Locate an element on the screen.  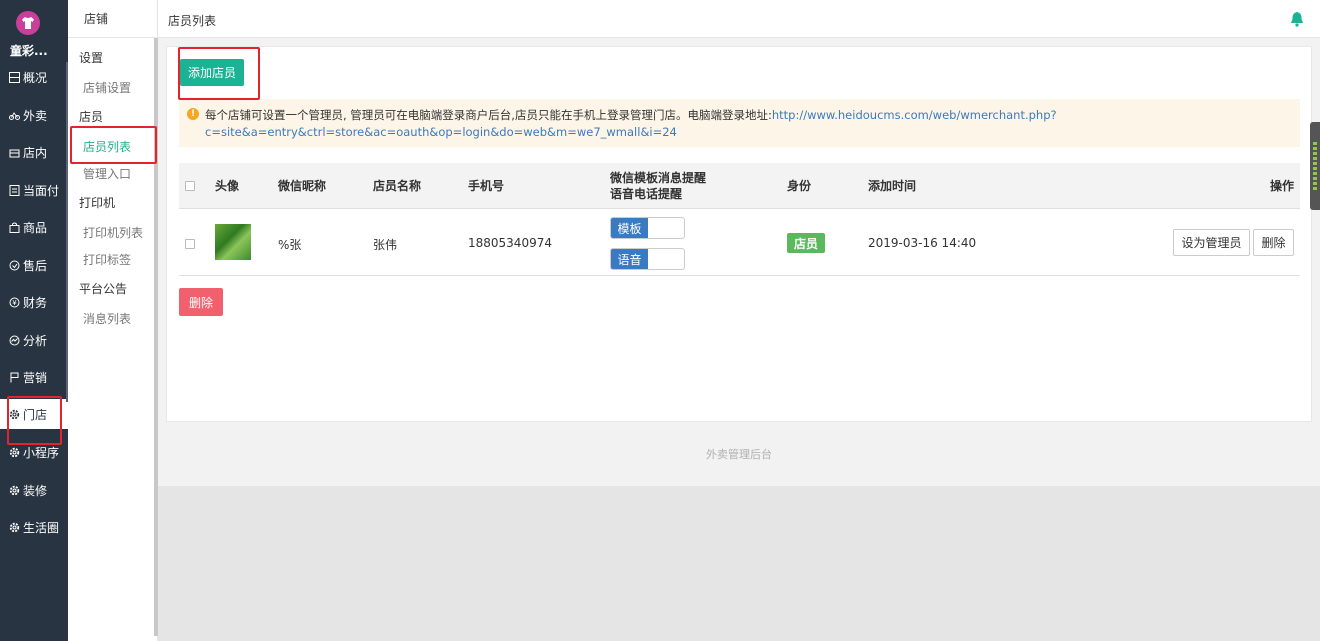
nav-item-overview: 概况 is located at coordinates (34, 77).